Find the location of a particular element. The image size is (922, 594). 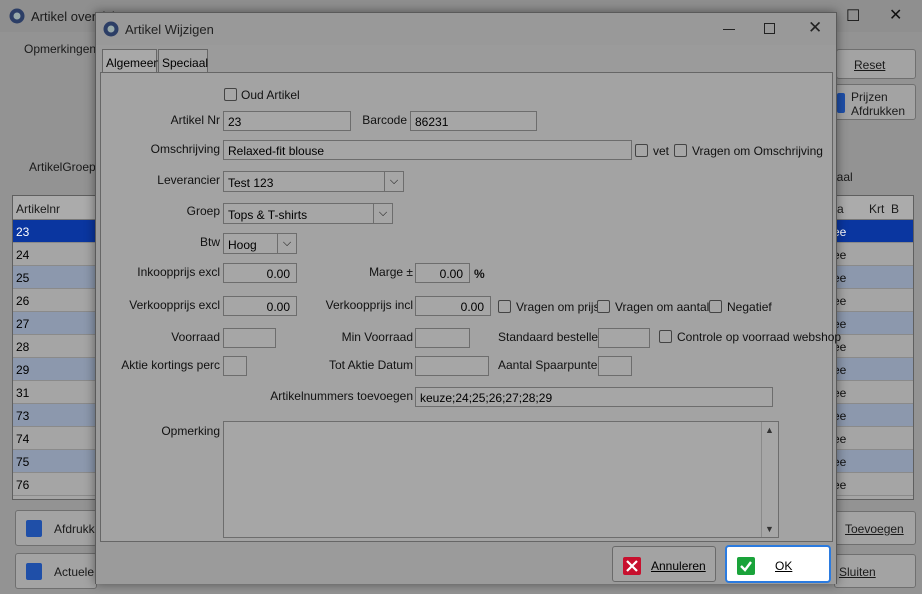

opmerkingen-label: Opmerkingen is located at coordinates (60, 49).